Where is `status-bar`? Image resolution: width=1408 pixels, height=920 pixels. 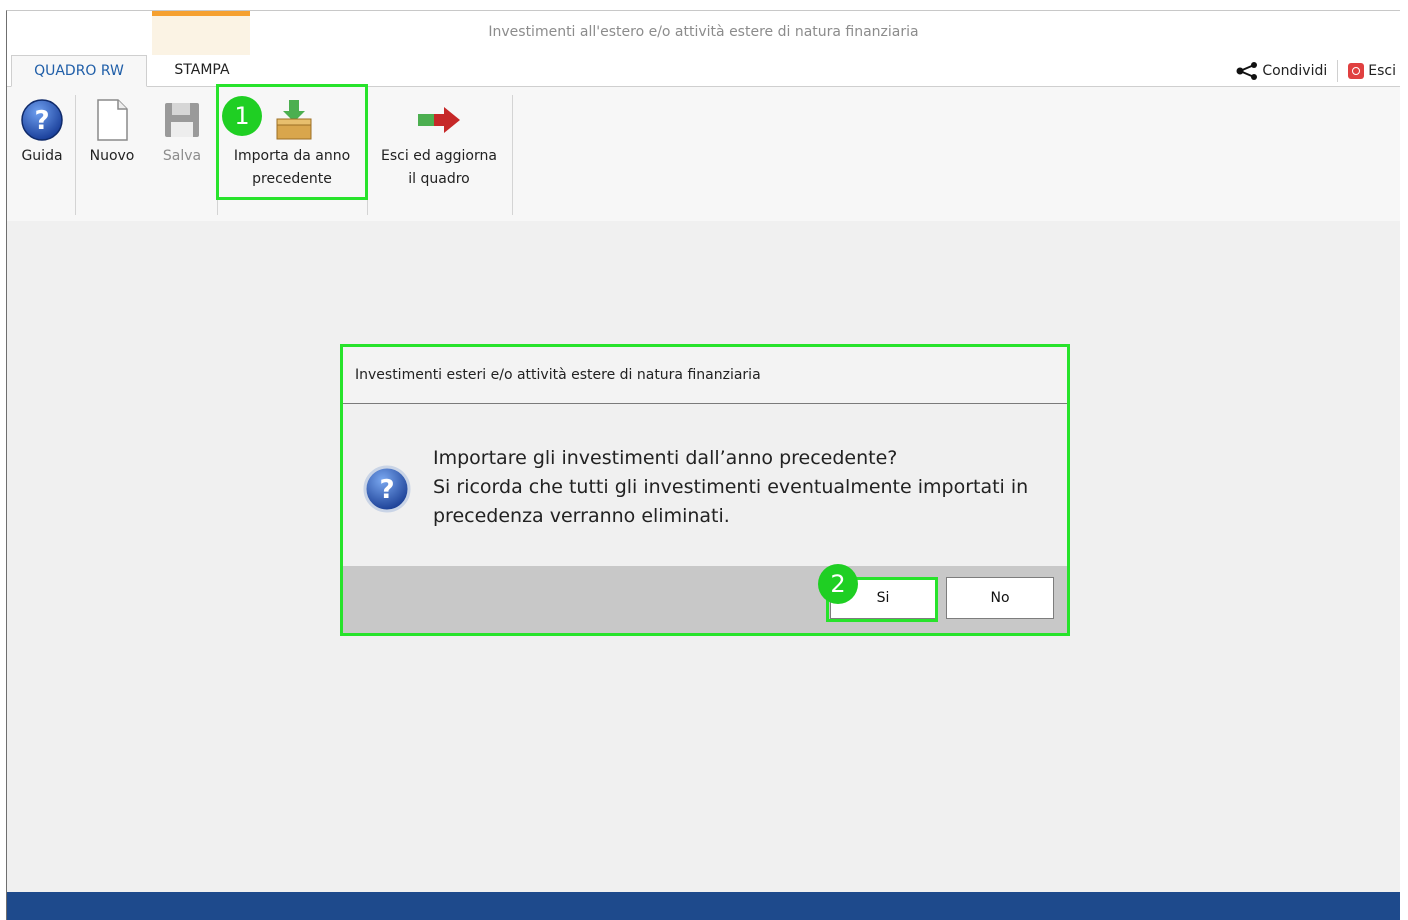 status-bar is located at coordinates (703, 906).